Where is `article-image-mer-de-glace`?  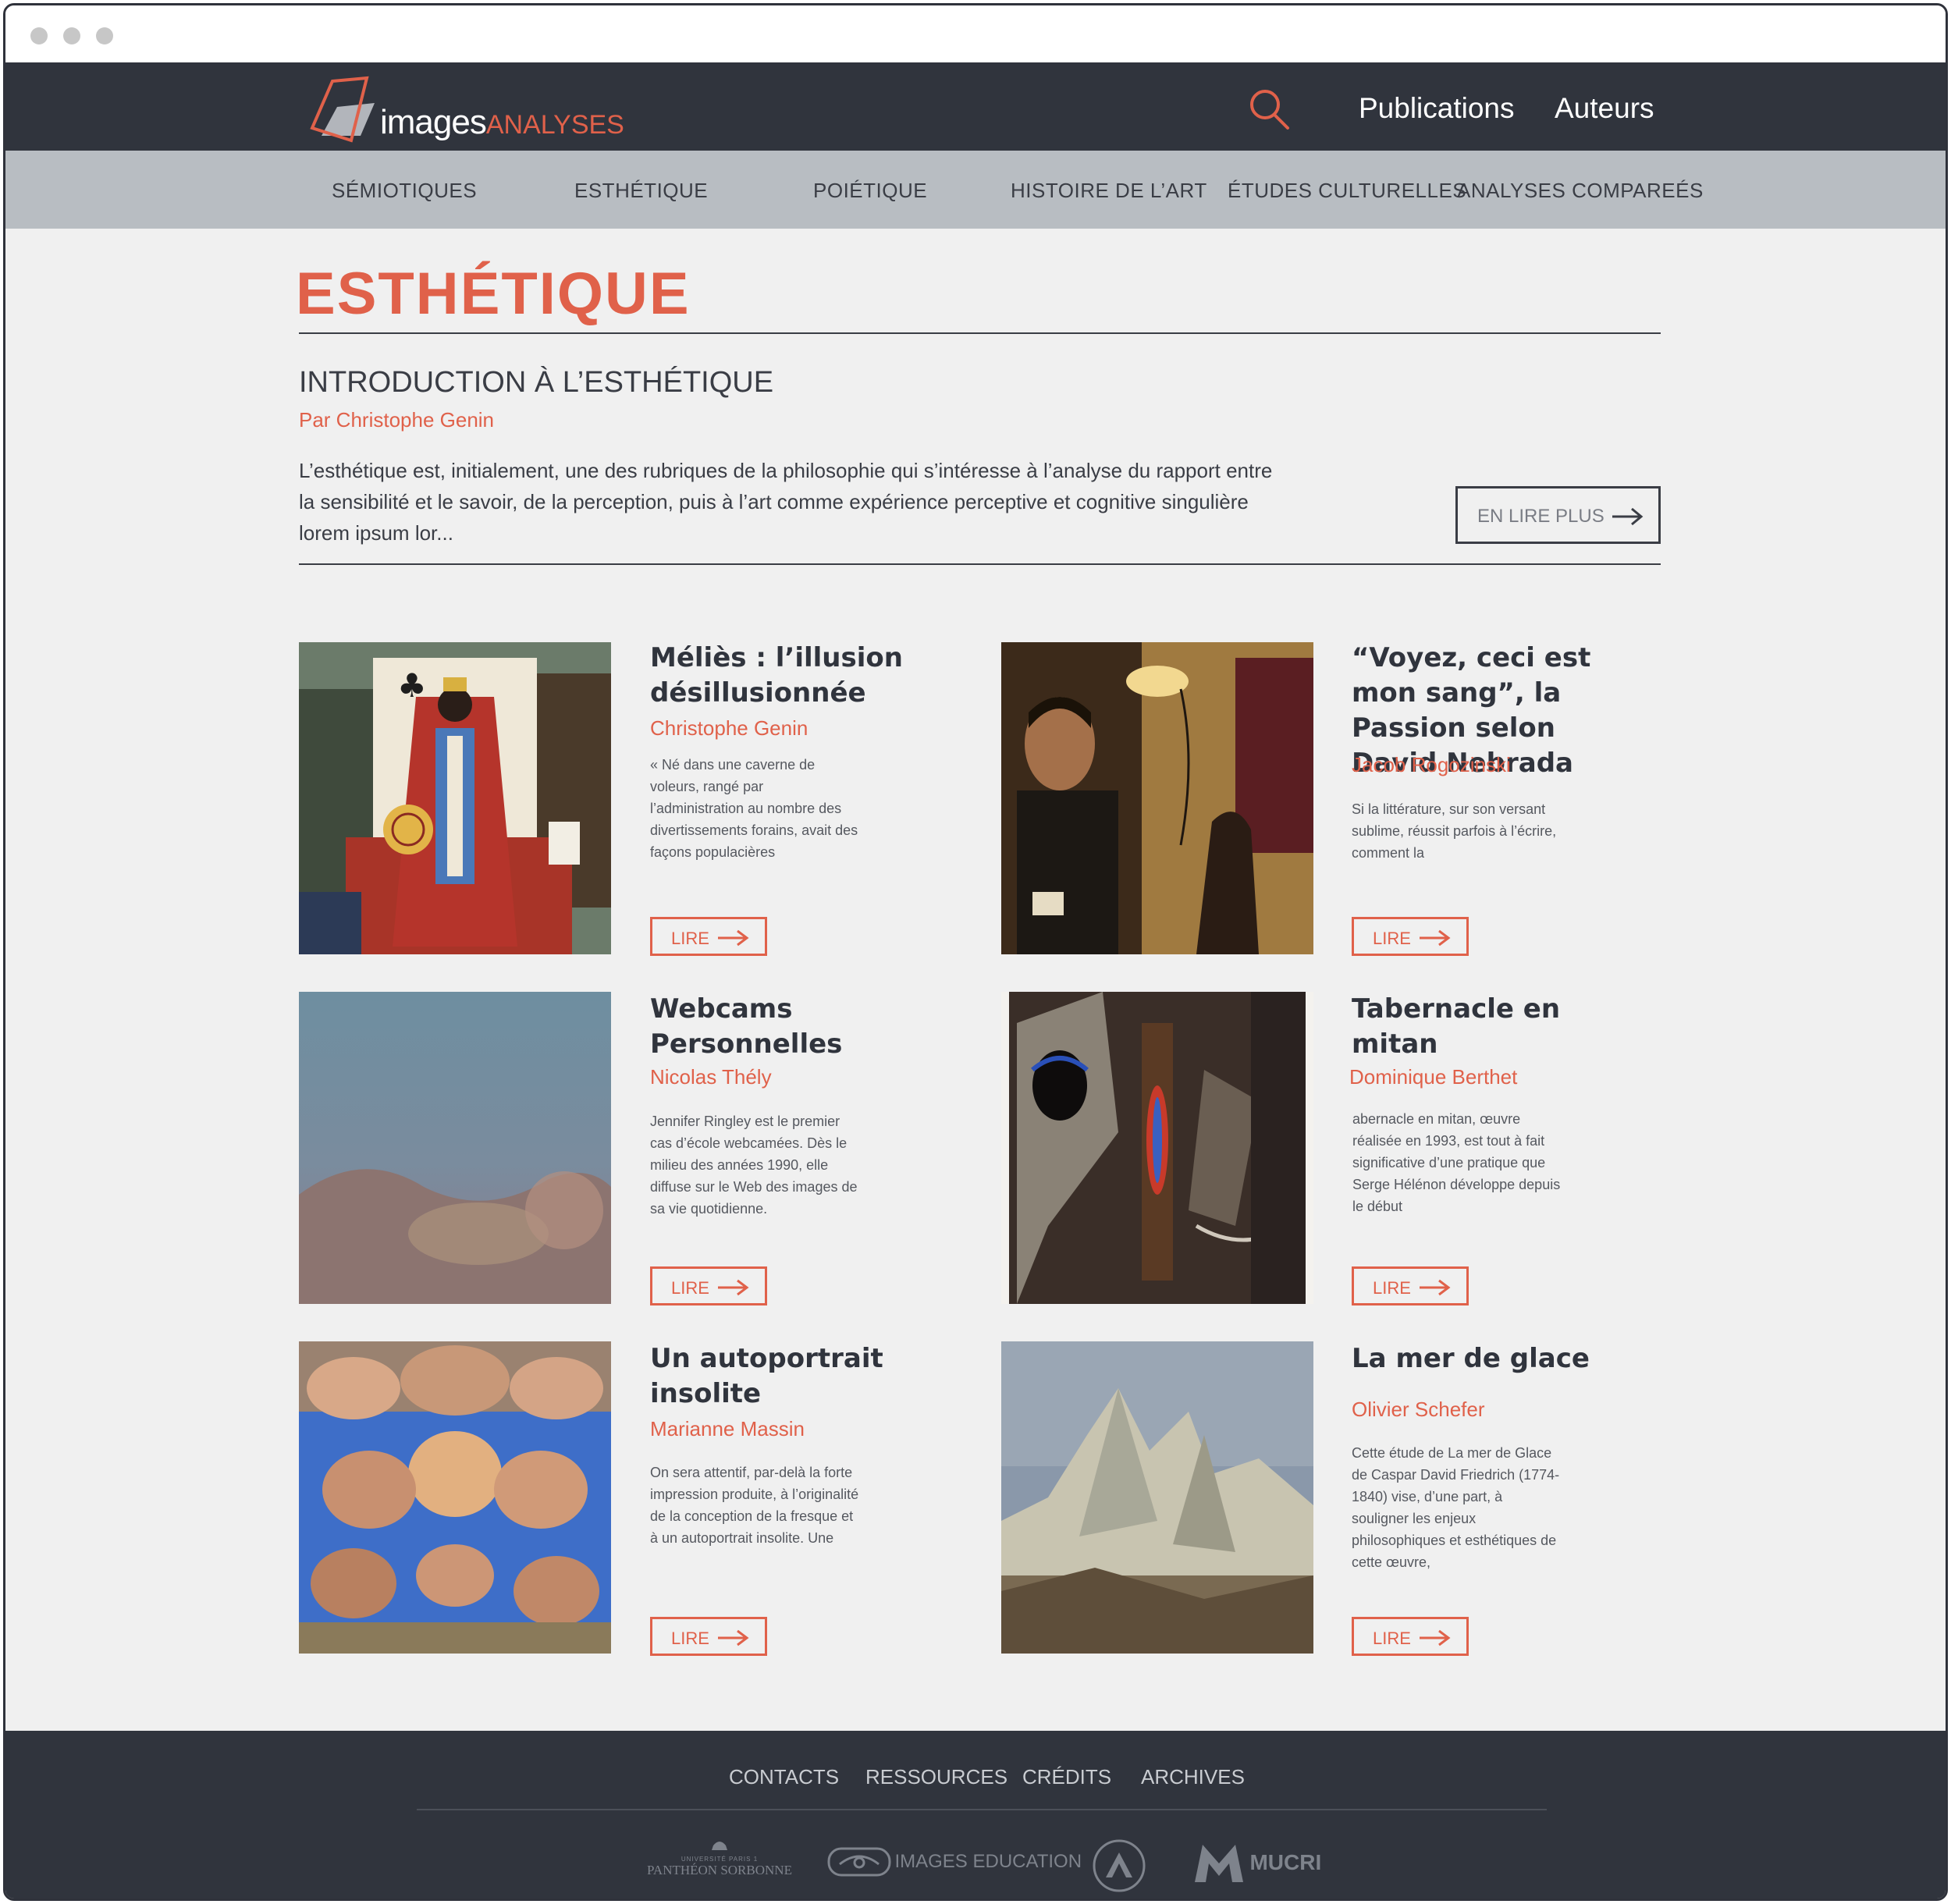 article-image-mer-de-glace is located at coordinates (1157, 1497).